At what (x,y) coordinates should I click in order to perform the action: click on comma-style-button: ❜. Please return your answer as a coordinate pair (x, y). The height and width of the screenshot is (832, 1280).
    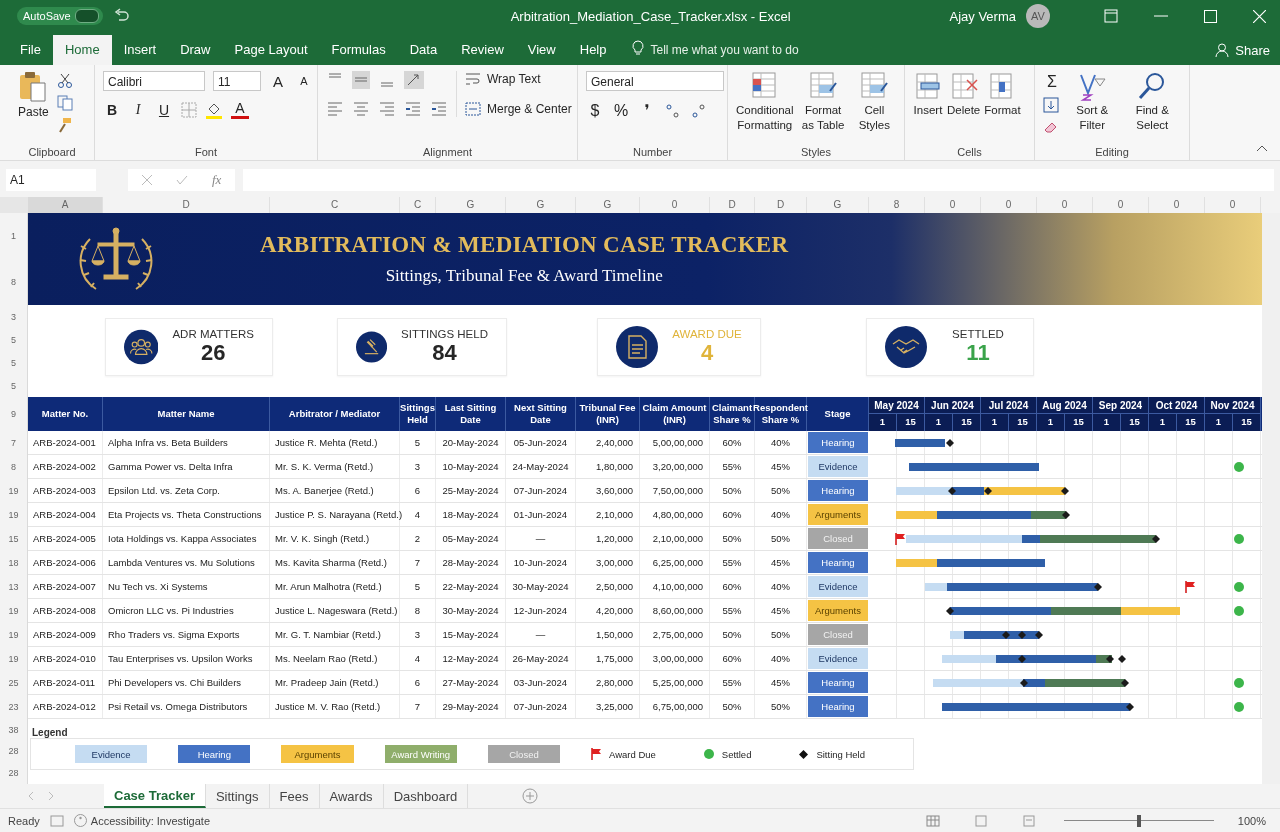
    Looking at the image, I should click on (647, 110).